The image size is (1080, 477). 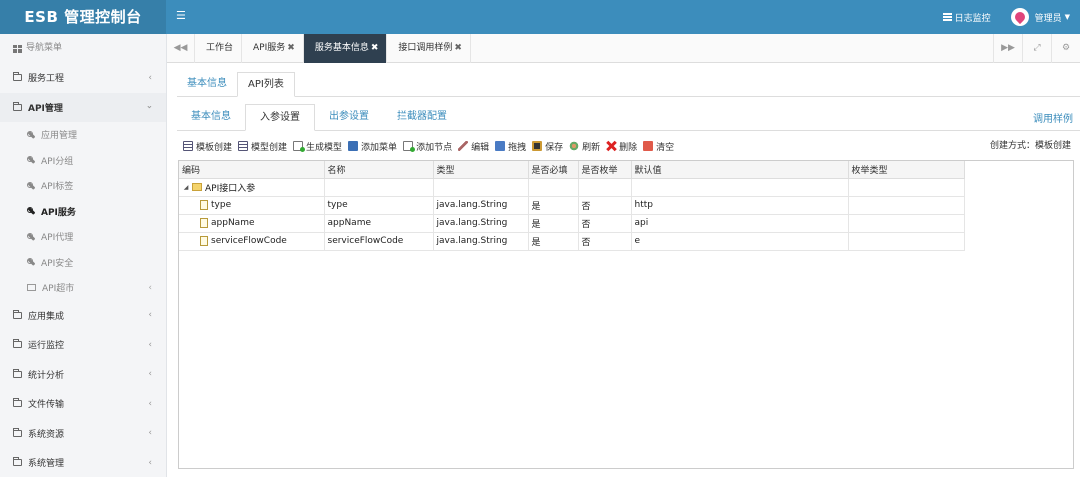 I want to click on sidebar-item-label: 应用集成, so click(x=46, y=316).